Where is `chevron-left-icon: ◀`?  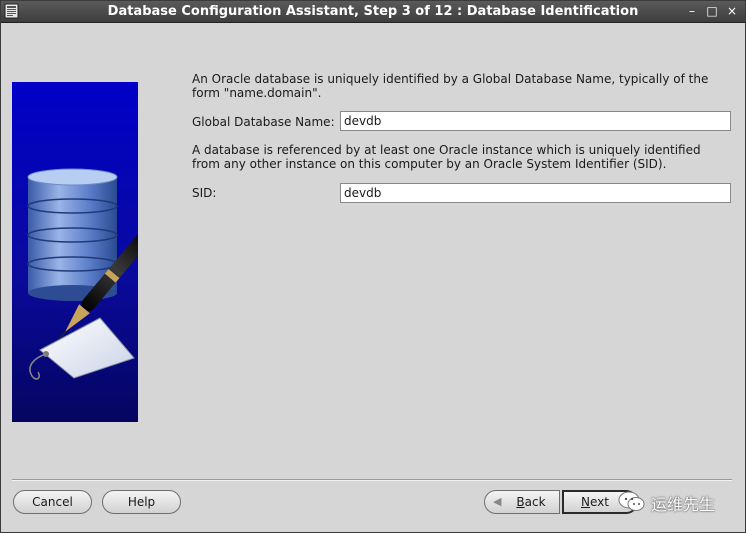 chevron-left-icon: ◀ is located at coordinates (497, 501).